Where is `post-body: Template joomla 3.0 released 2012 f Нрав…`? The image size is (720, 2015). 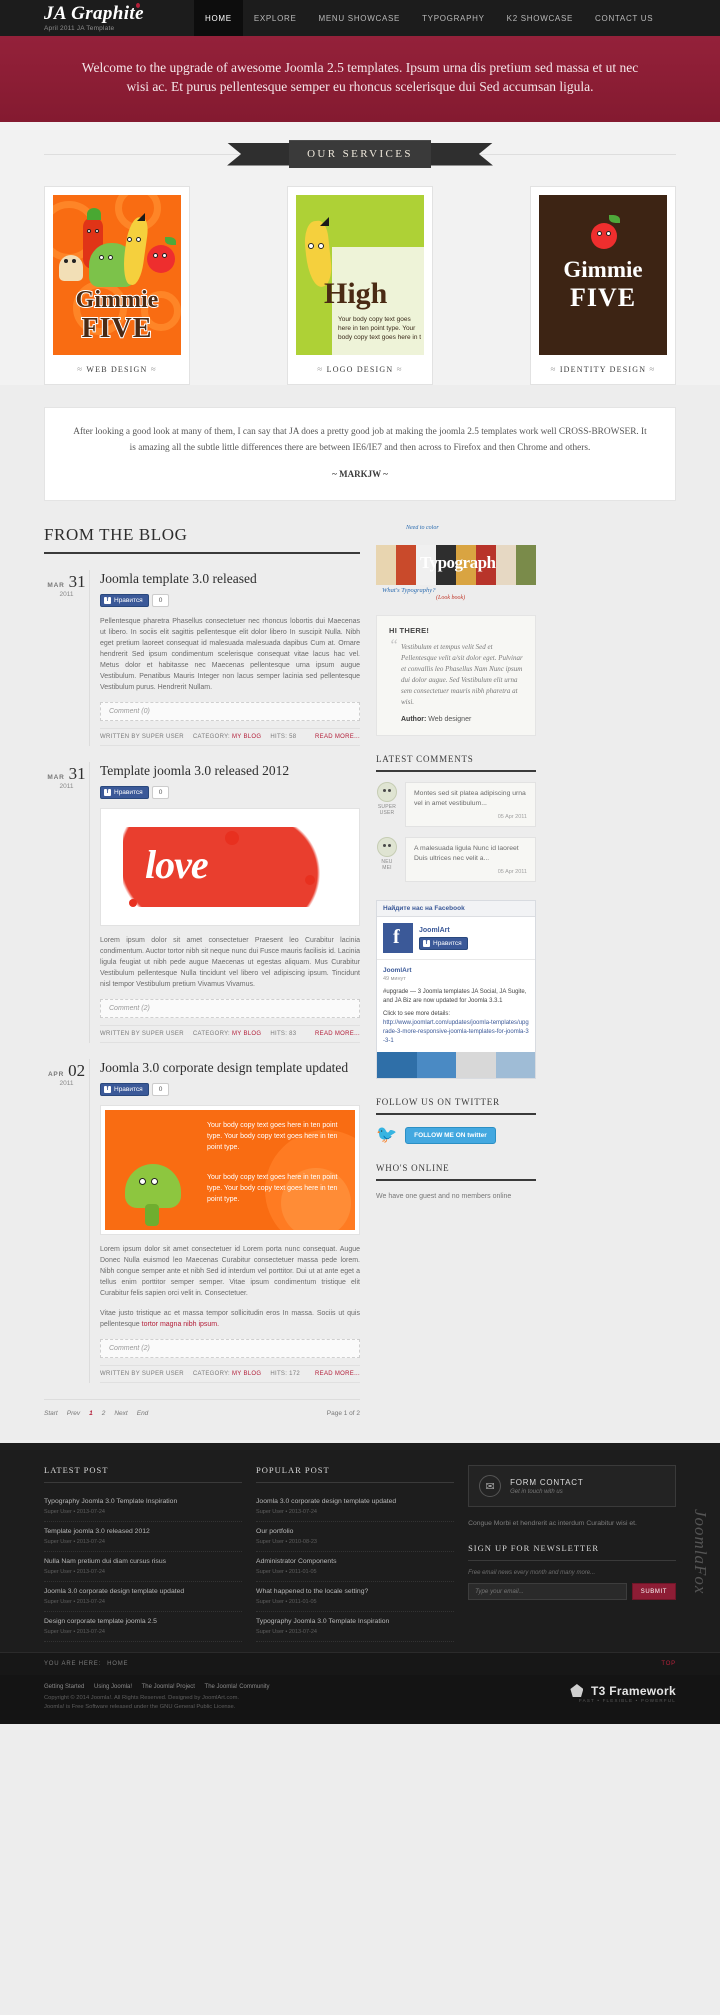 post-body: Template joomla 3.0 released 2012 f Нрав… is located at coordinates (230, 902).